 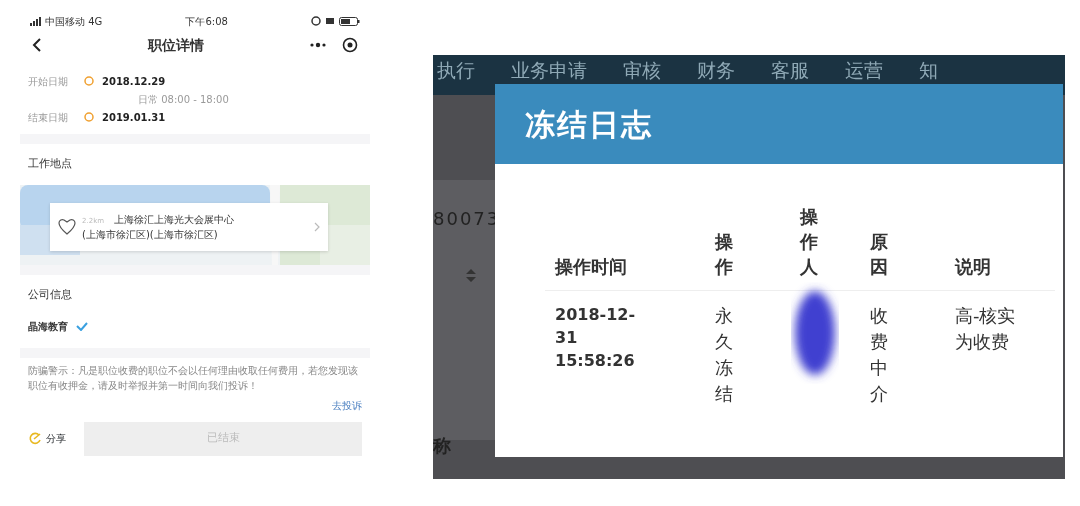 What do you see at coordinates (176, 45) in the screenshot?
I see `page-title: 职位详情` at bounding box center [176, 45].